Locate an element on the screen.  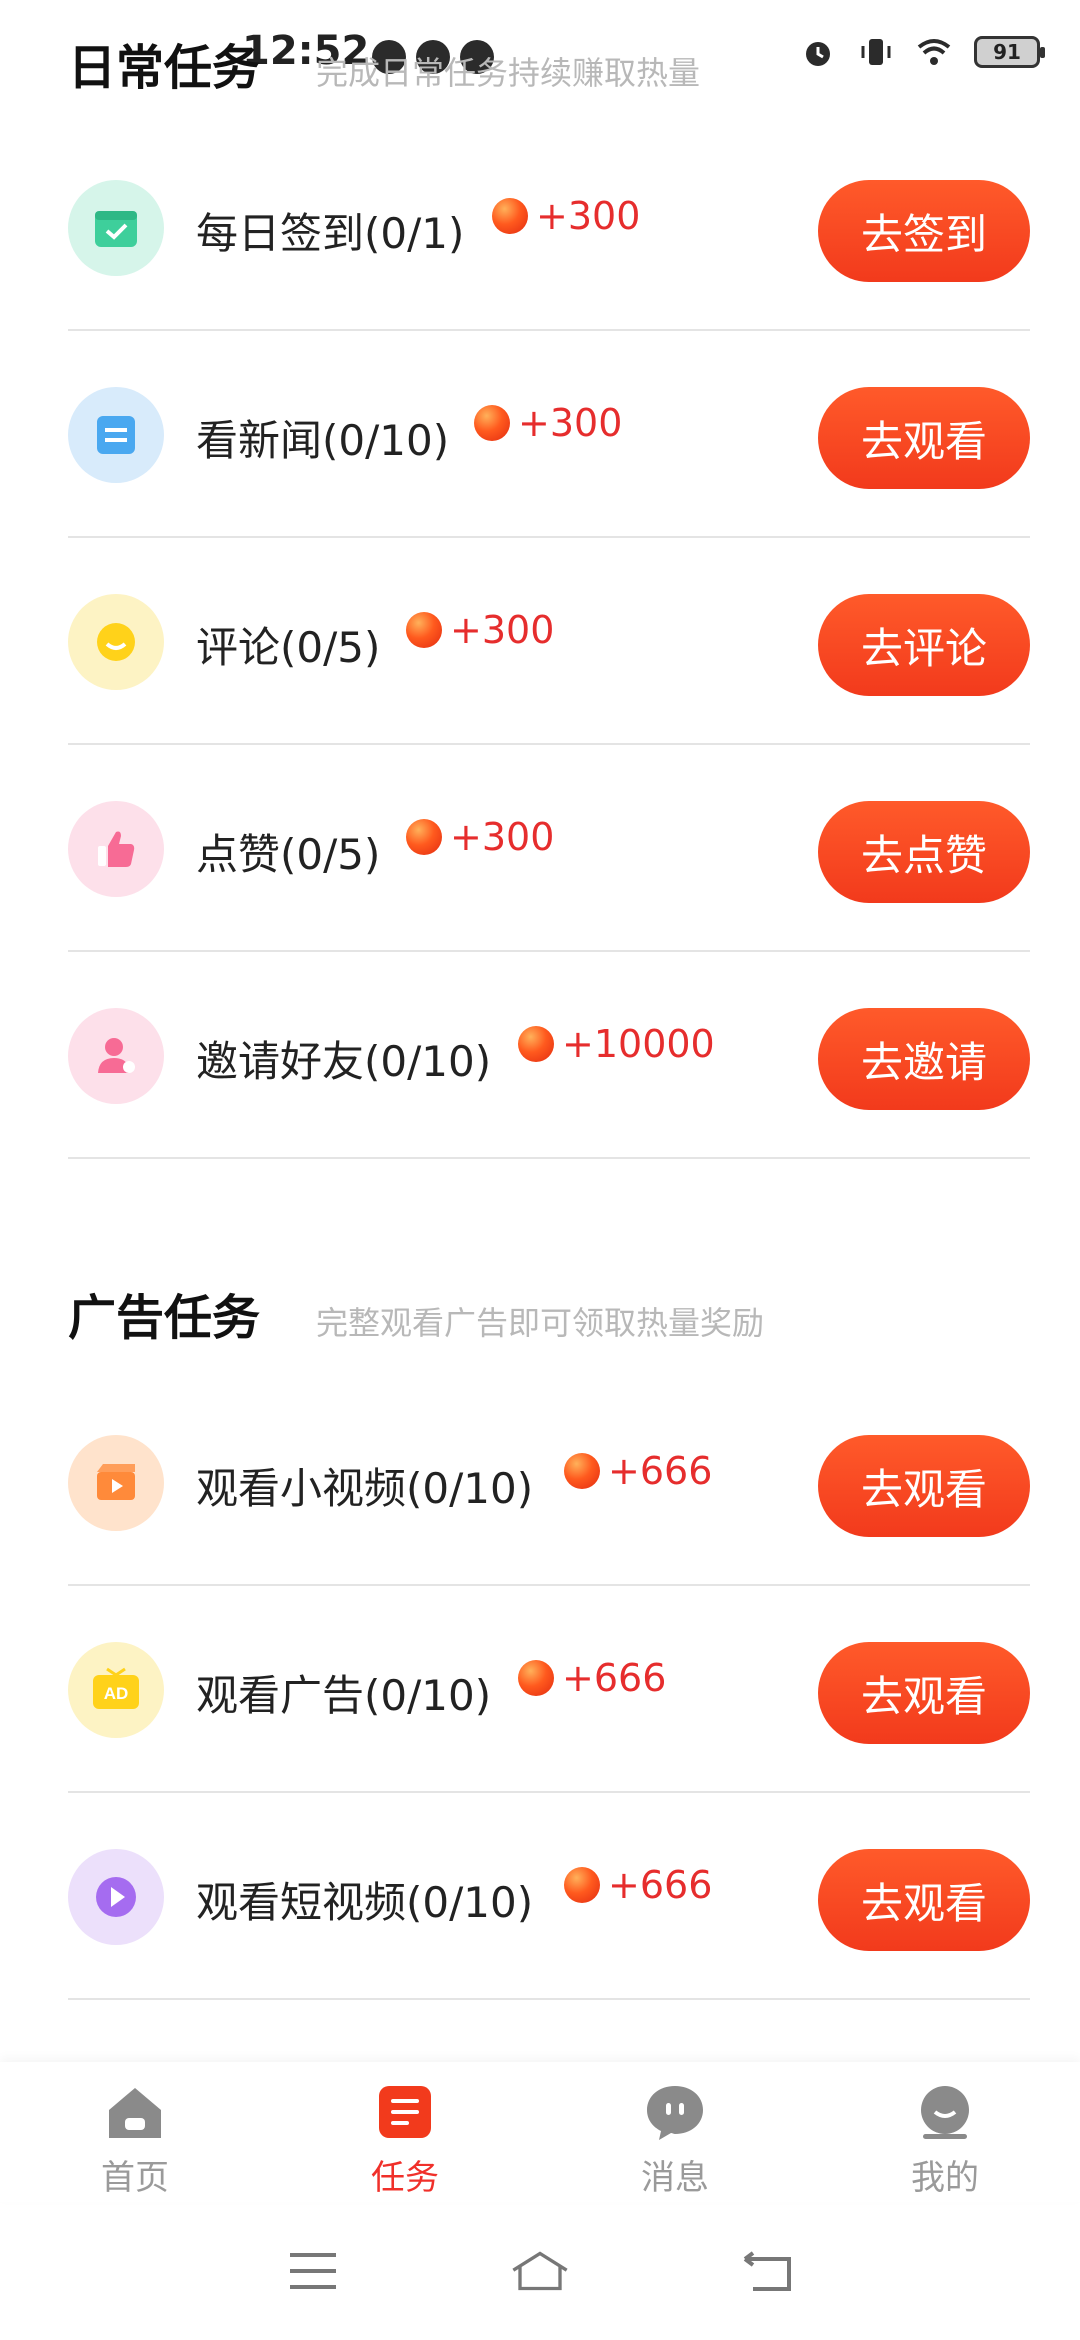
task-row-daily-checkin: 每日签到(0/1) +300 去签到 is located at coordinates (549, 227).